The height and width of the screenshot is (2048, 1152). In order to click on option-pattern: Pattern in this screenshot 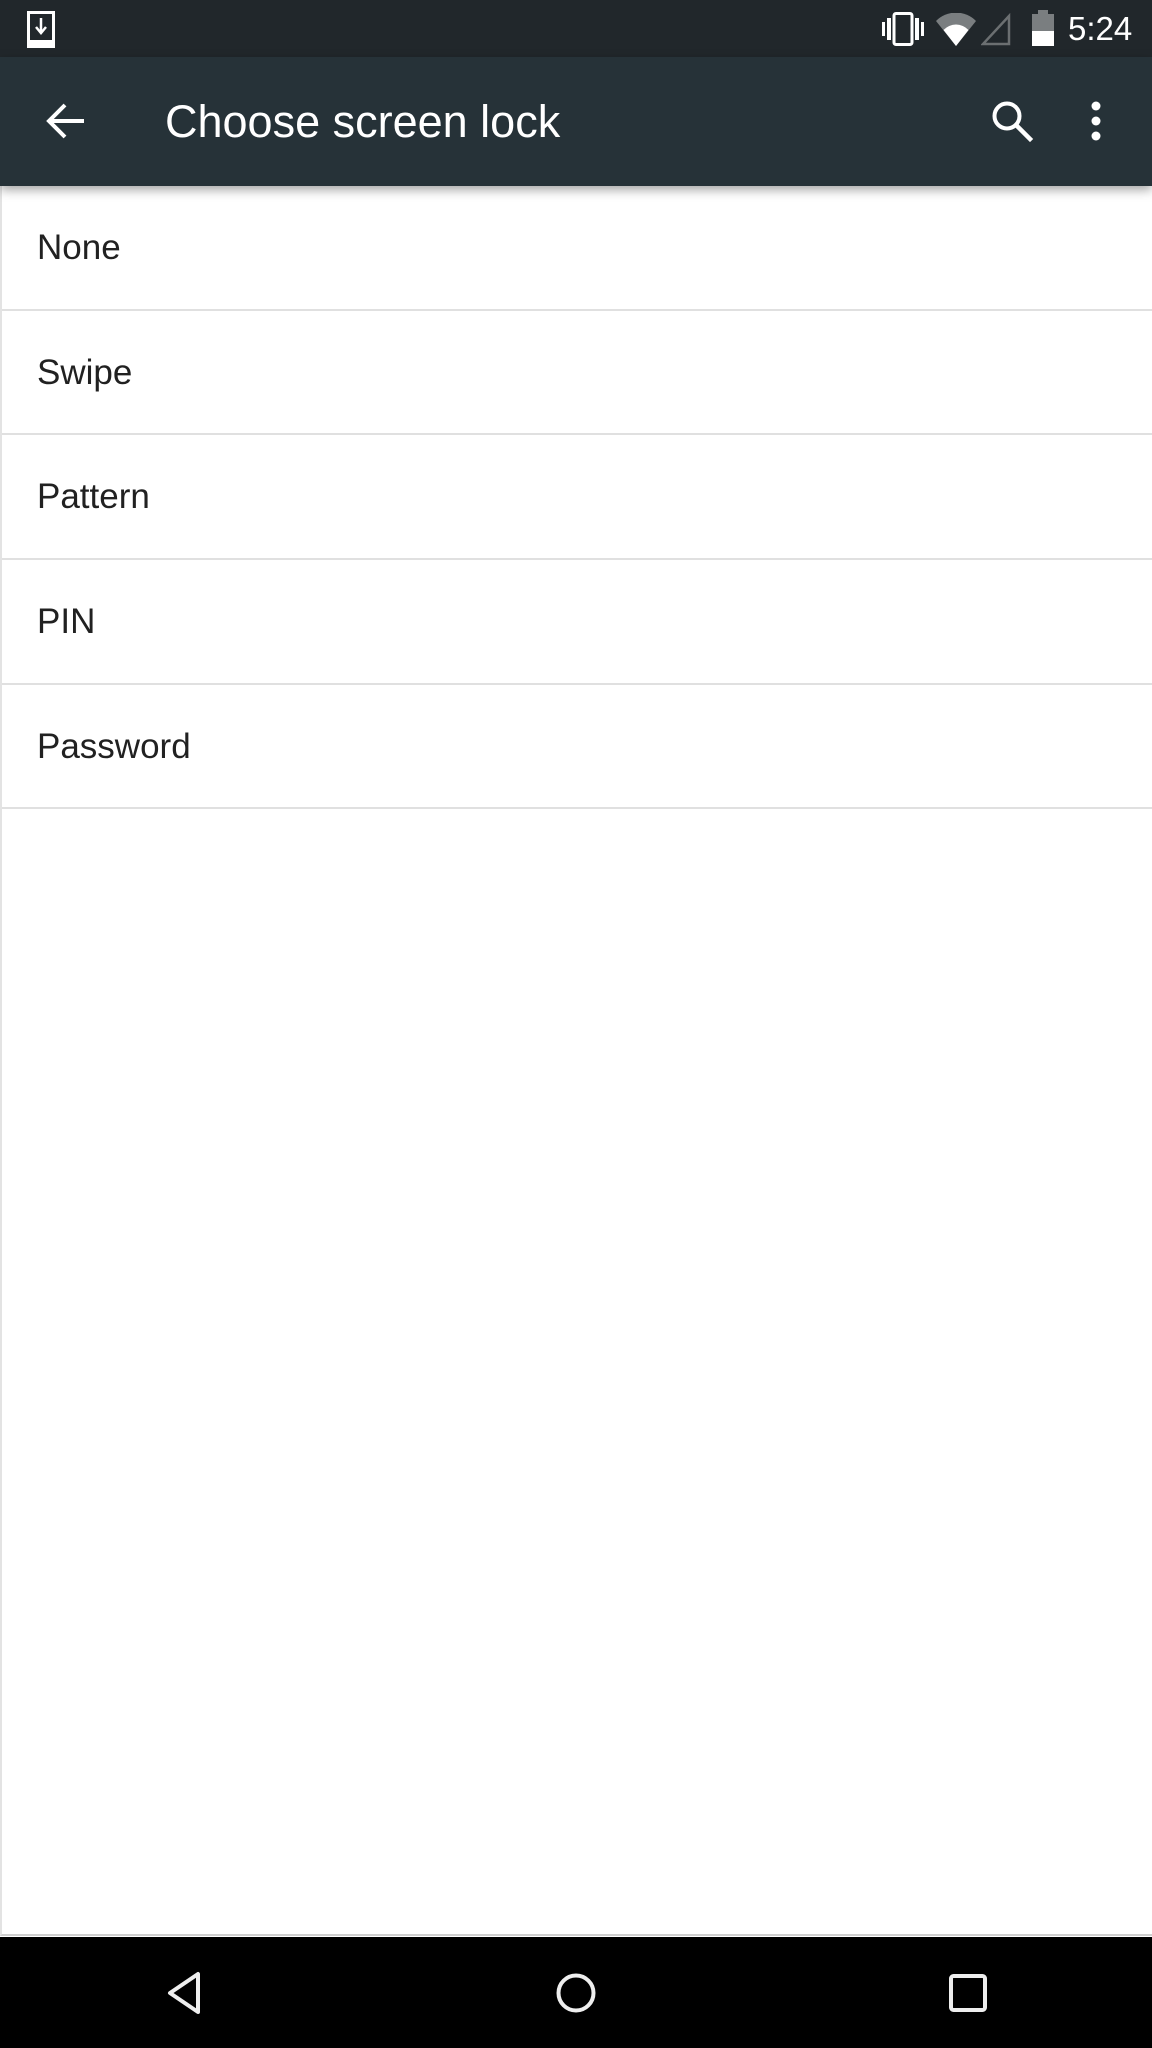, I will do `click(577, 498)`.